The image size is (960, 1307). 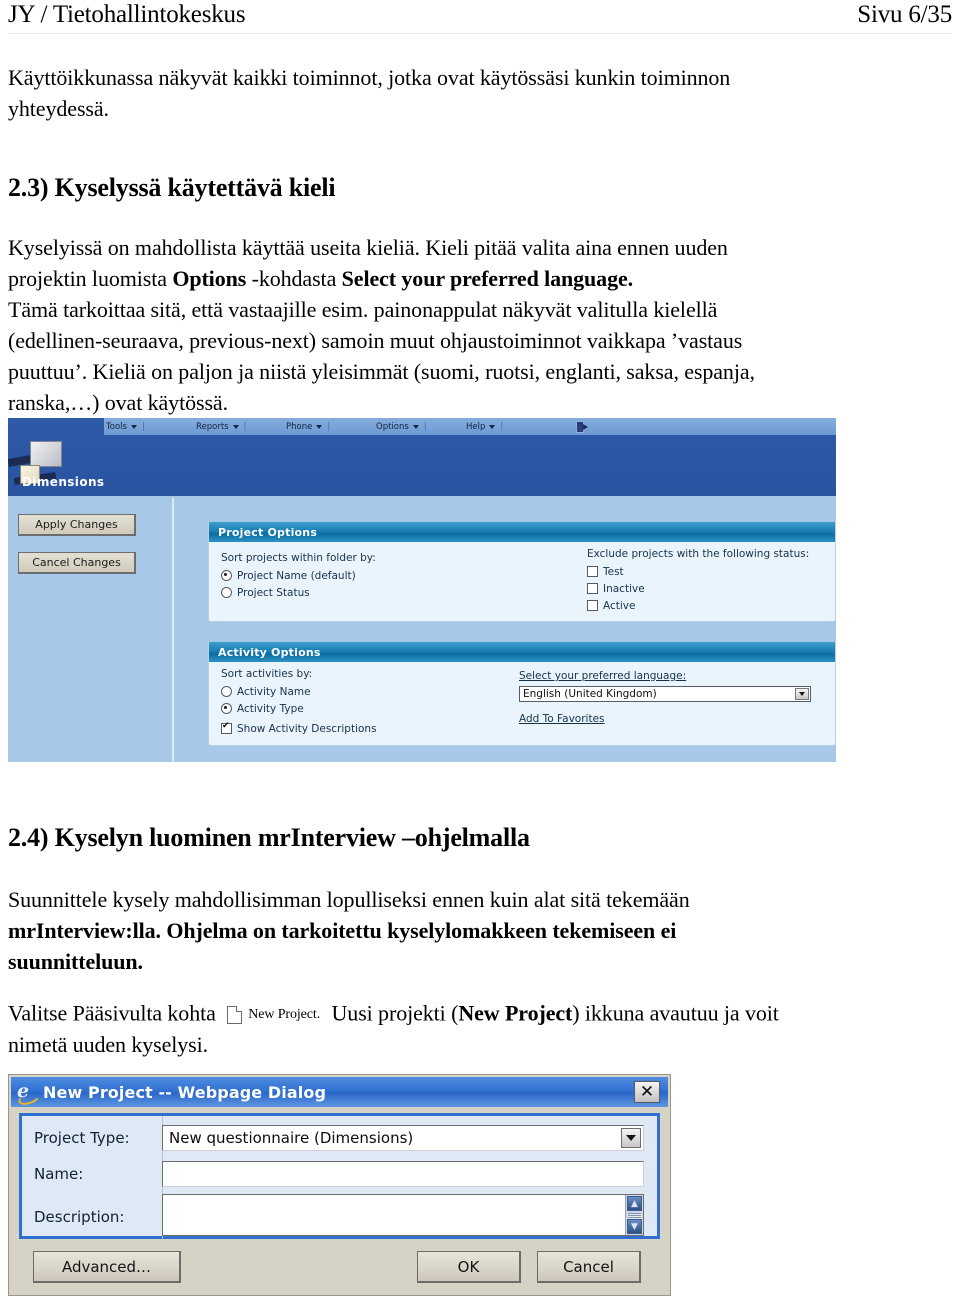 What do you see at coordinates (299, 691) in the screenshot?
I see `radio-activity-name: Activity Name` at bounding box center [299, 691].